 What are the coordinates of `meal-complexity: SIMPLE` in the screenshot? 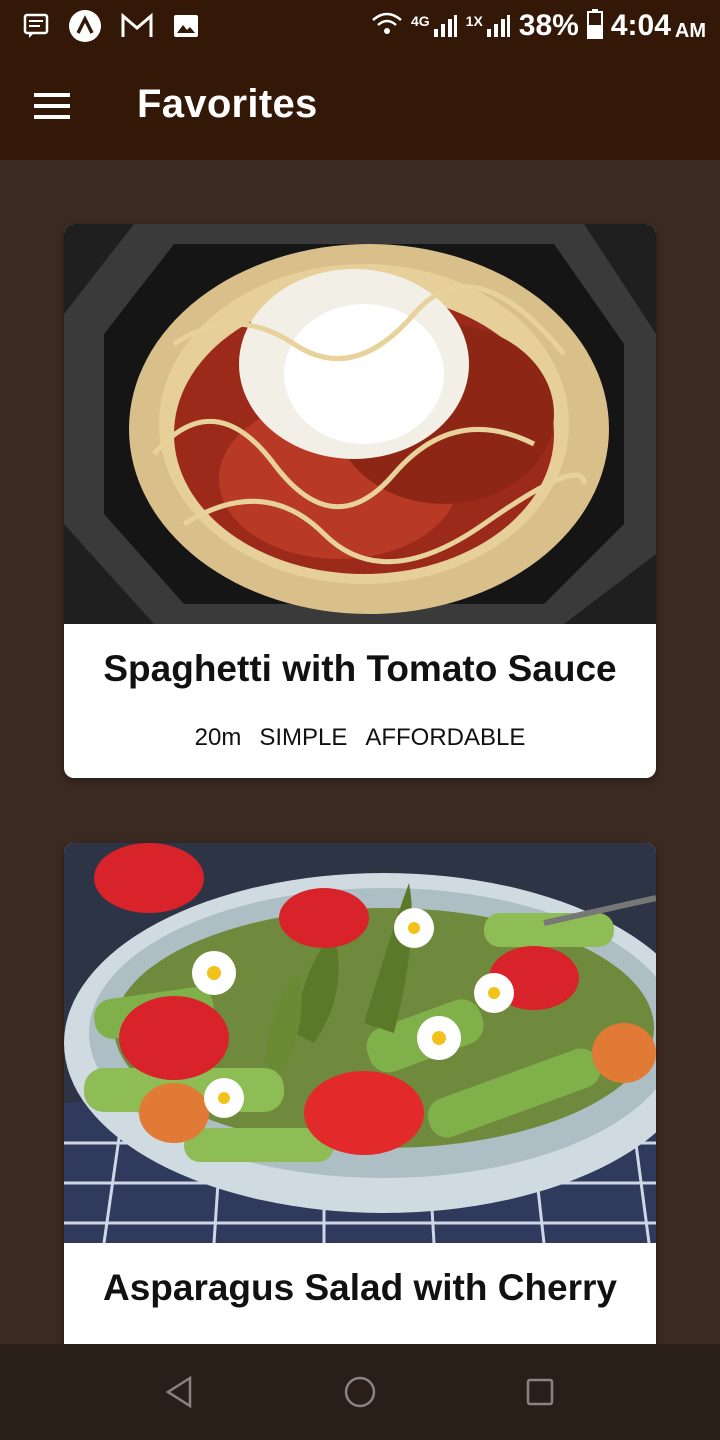 It's located at (303, 737).